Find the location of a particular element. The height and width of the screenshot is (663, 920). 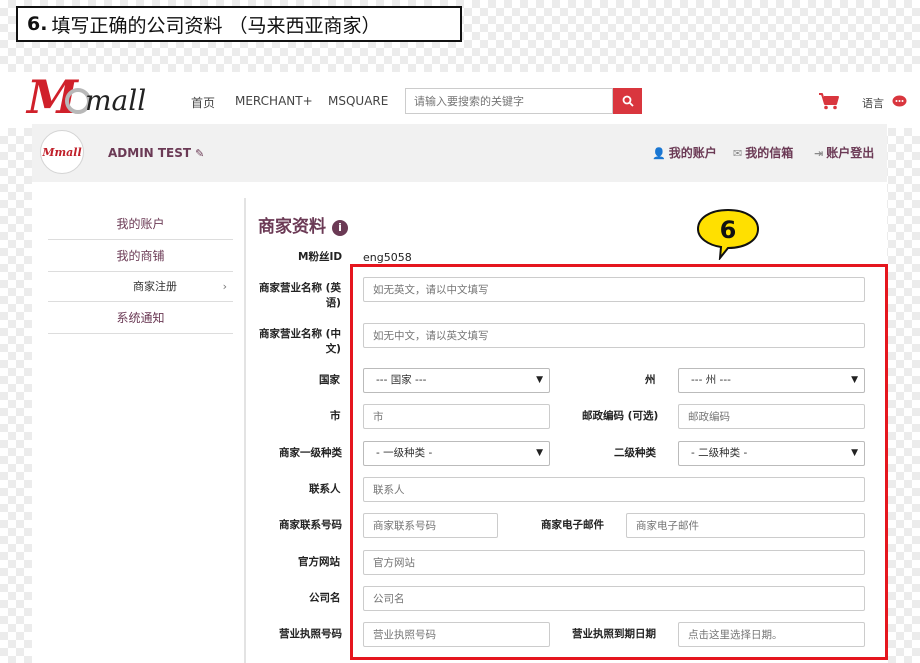

email-input is located at coordinates (745, 525).